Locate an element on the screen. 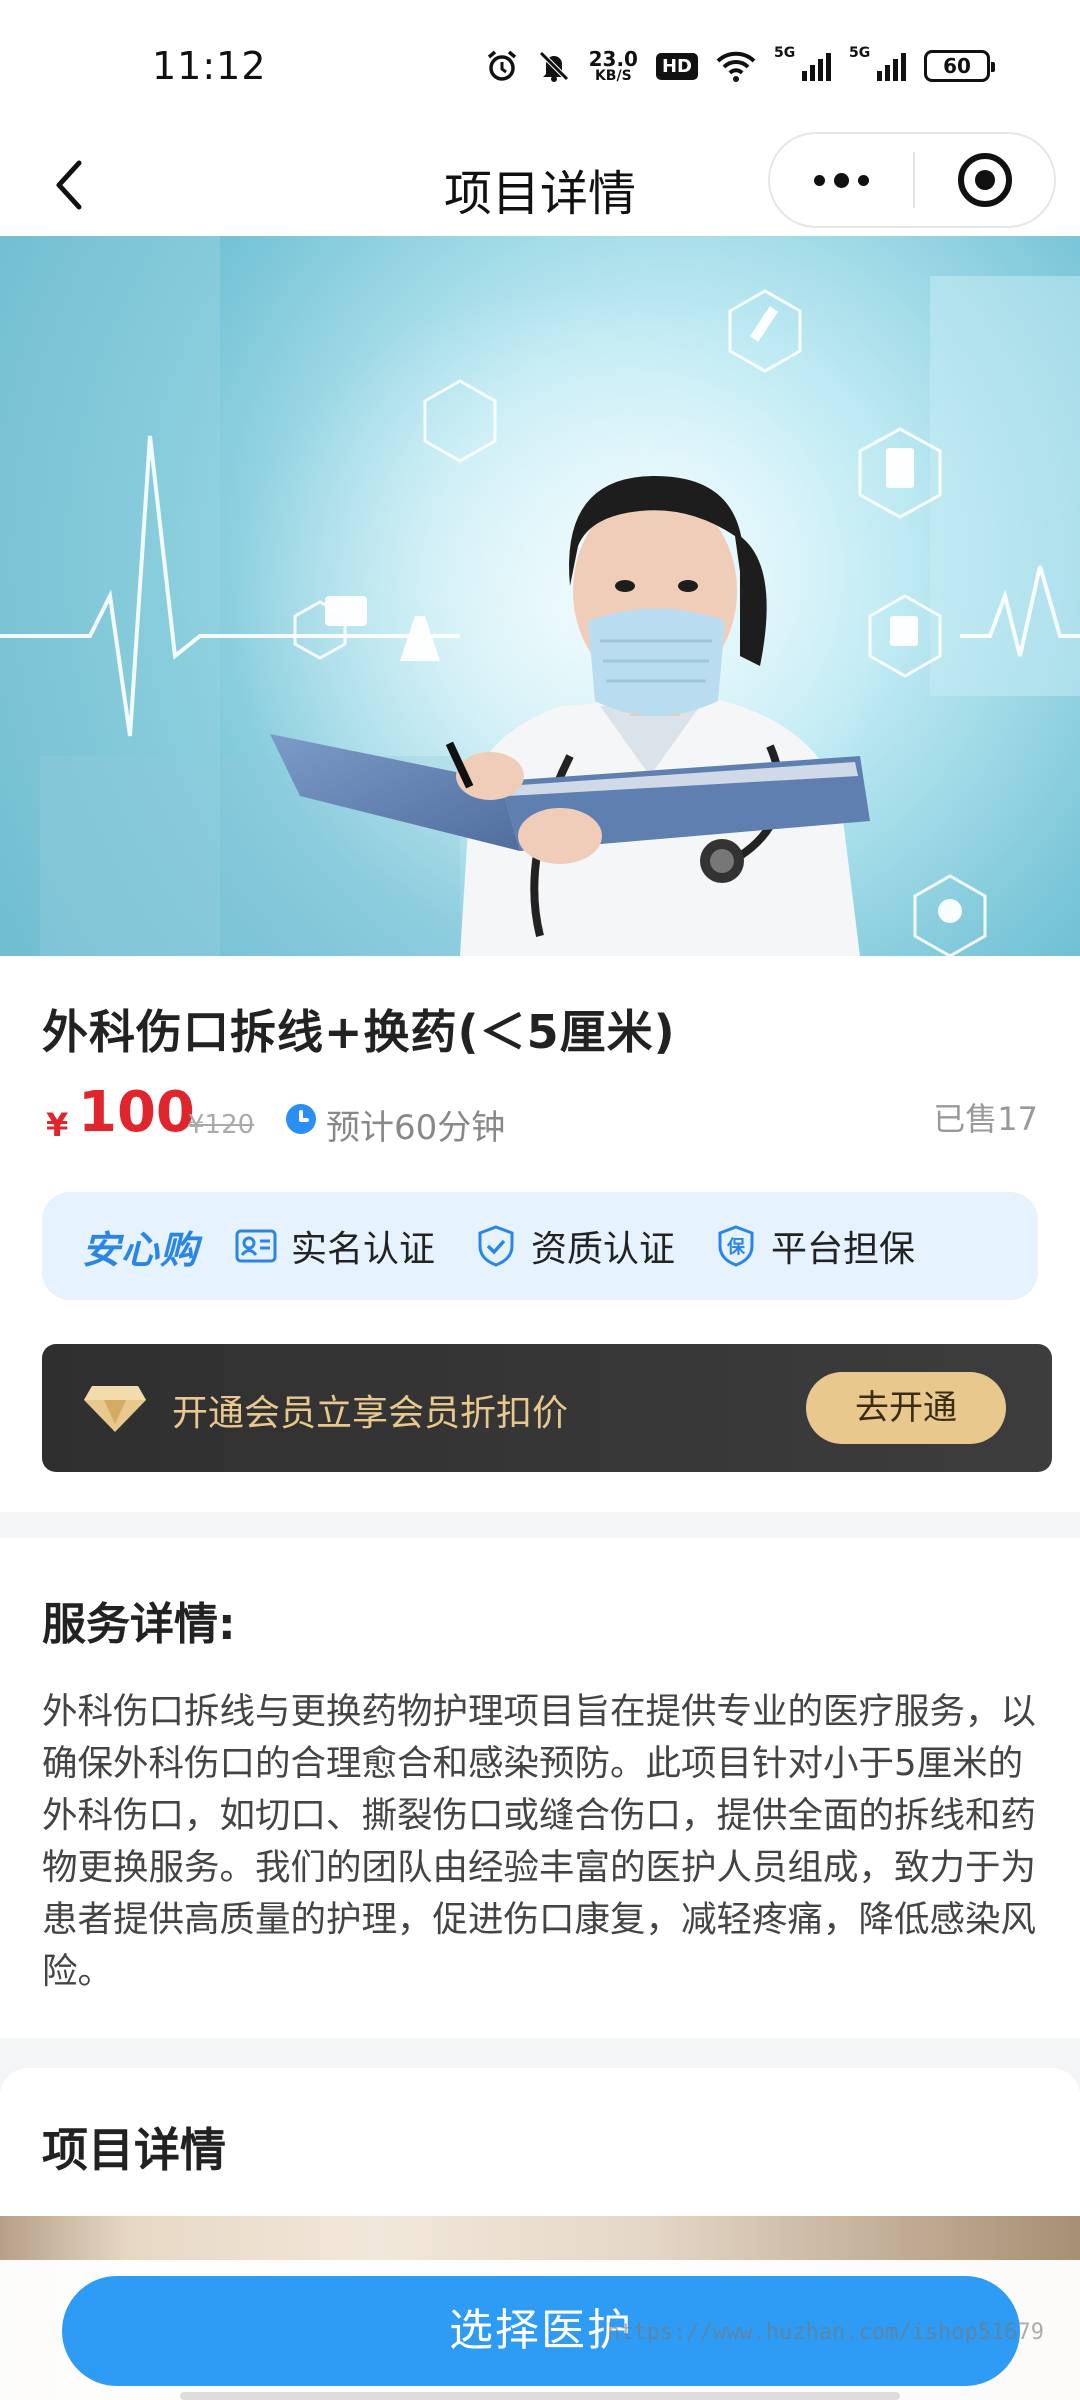 The height and width of the screenshot is (2400, 1080). trust-item-guarantee: 保 平台担保 is located at coordinates (815, 1246).